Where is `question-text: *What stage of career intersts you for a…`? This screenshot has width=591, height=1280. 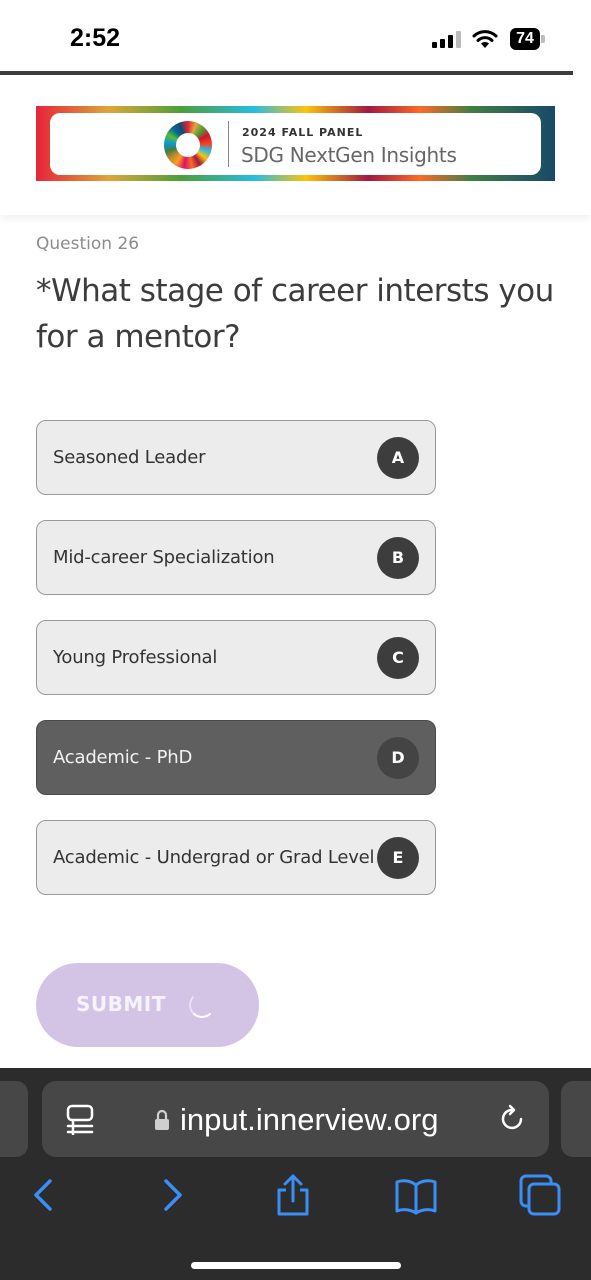 question-text: *What stage of career intersts you for a… is located at coordinates (295, 314).